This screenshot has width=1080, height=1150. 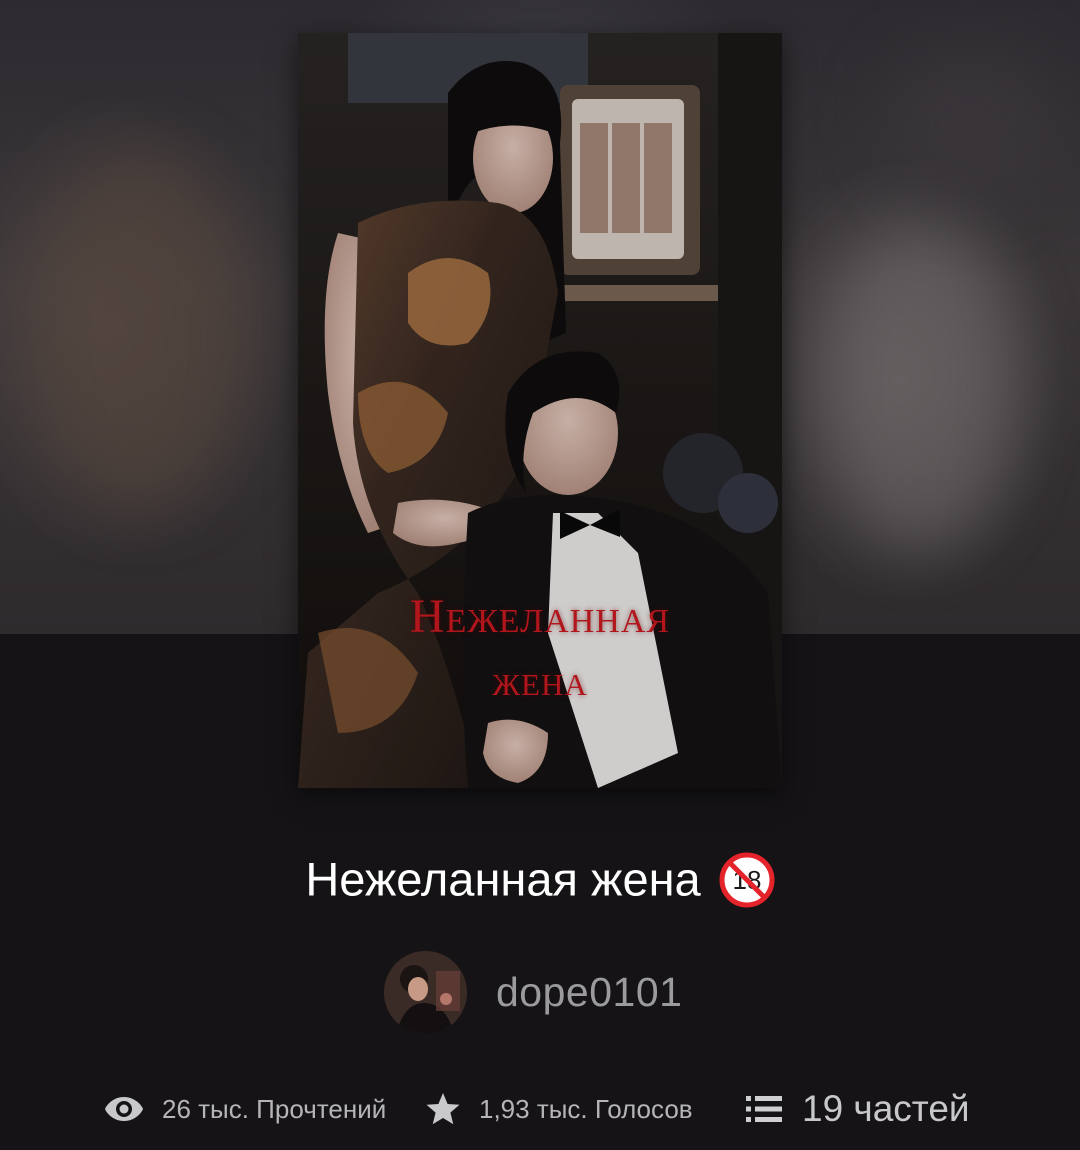 What do you see at coordinates (747, 880) in the screenshot?
I see `adult-content-18-icon: 18` at bounding box center [747, 880].